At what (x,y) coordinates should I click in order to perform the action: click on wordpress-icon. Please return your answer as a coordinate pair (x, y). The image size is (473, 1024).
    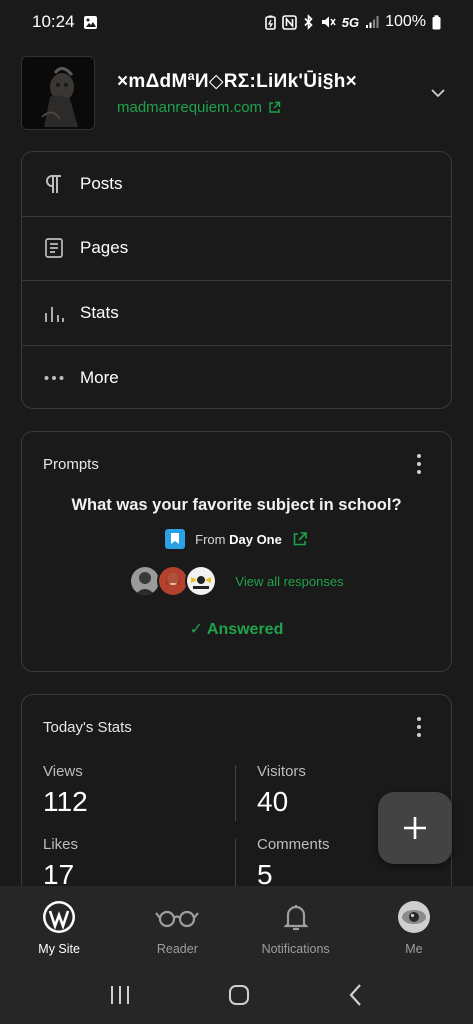
    Looking at the image, I should click on (59, 917).